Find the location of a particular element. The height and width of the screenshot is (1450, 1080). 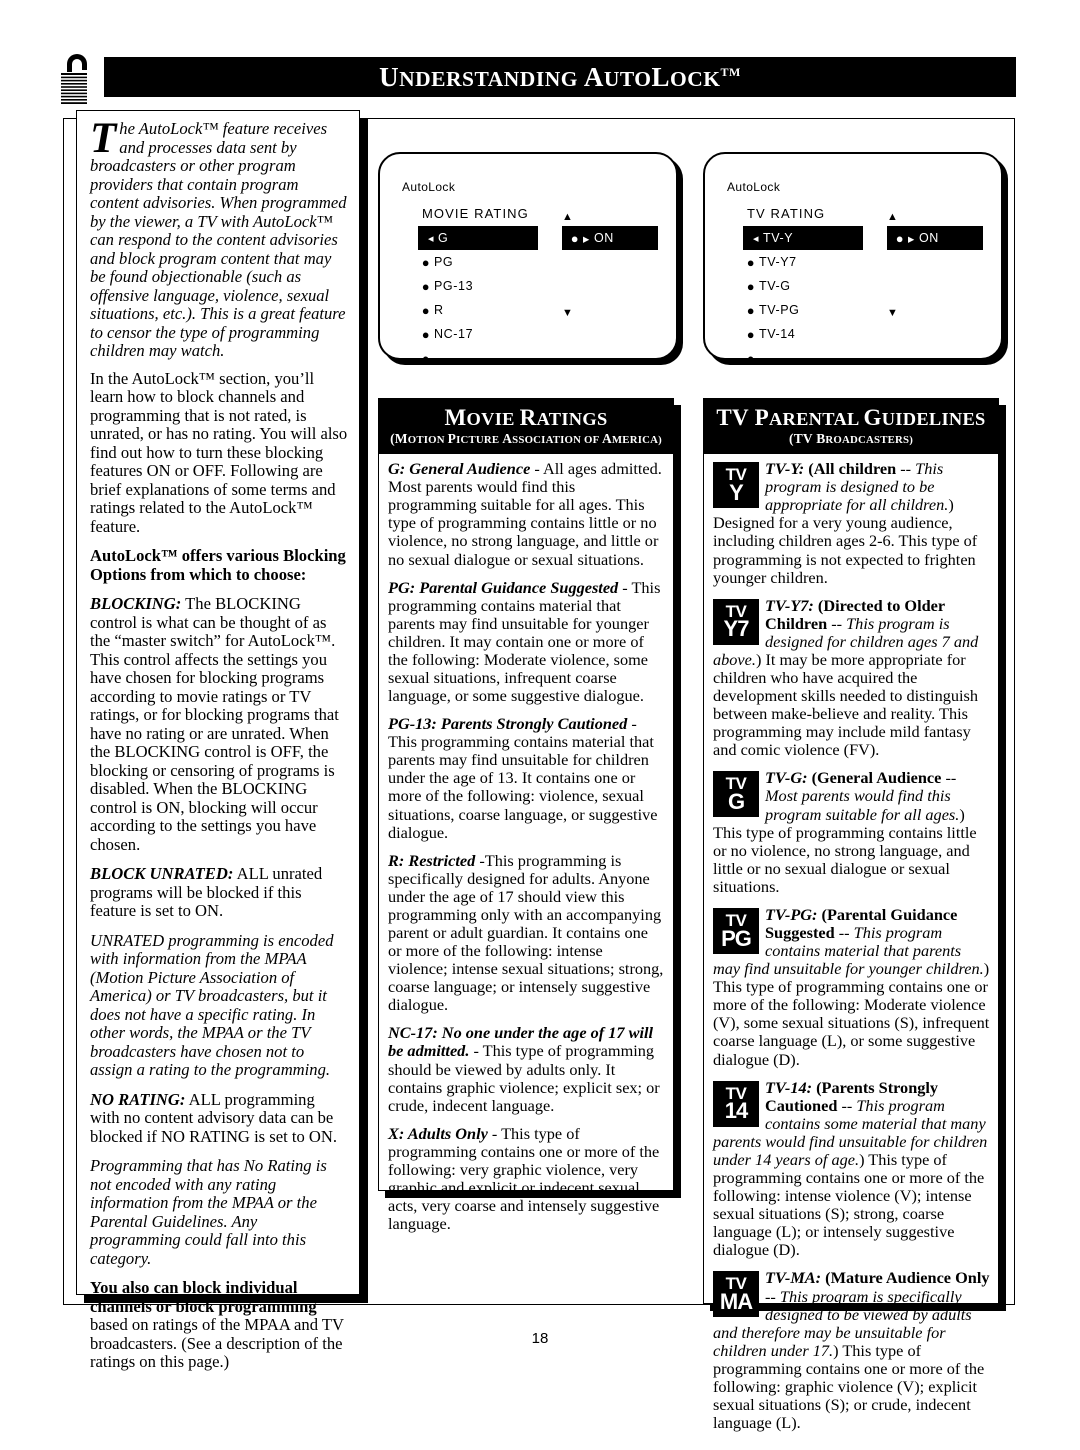

osd-list-item: ● TV-Y7 is located at coordinates (808, 262).